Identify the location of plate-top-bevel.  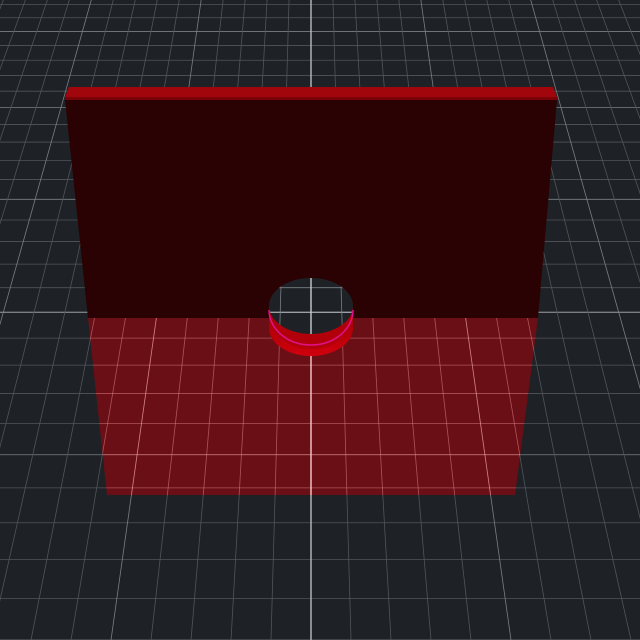
(311, 98).